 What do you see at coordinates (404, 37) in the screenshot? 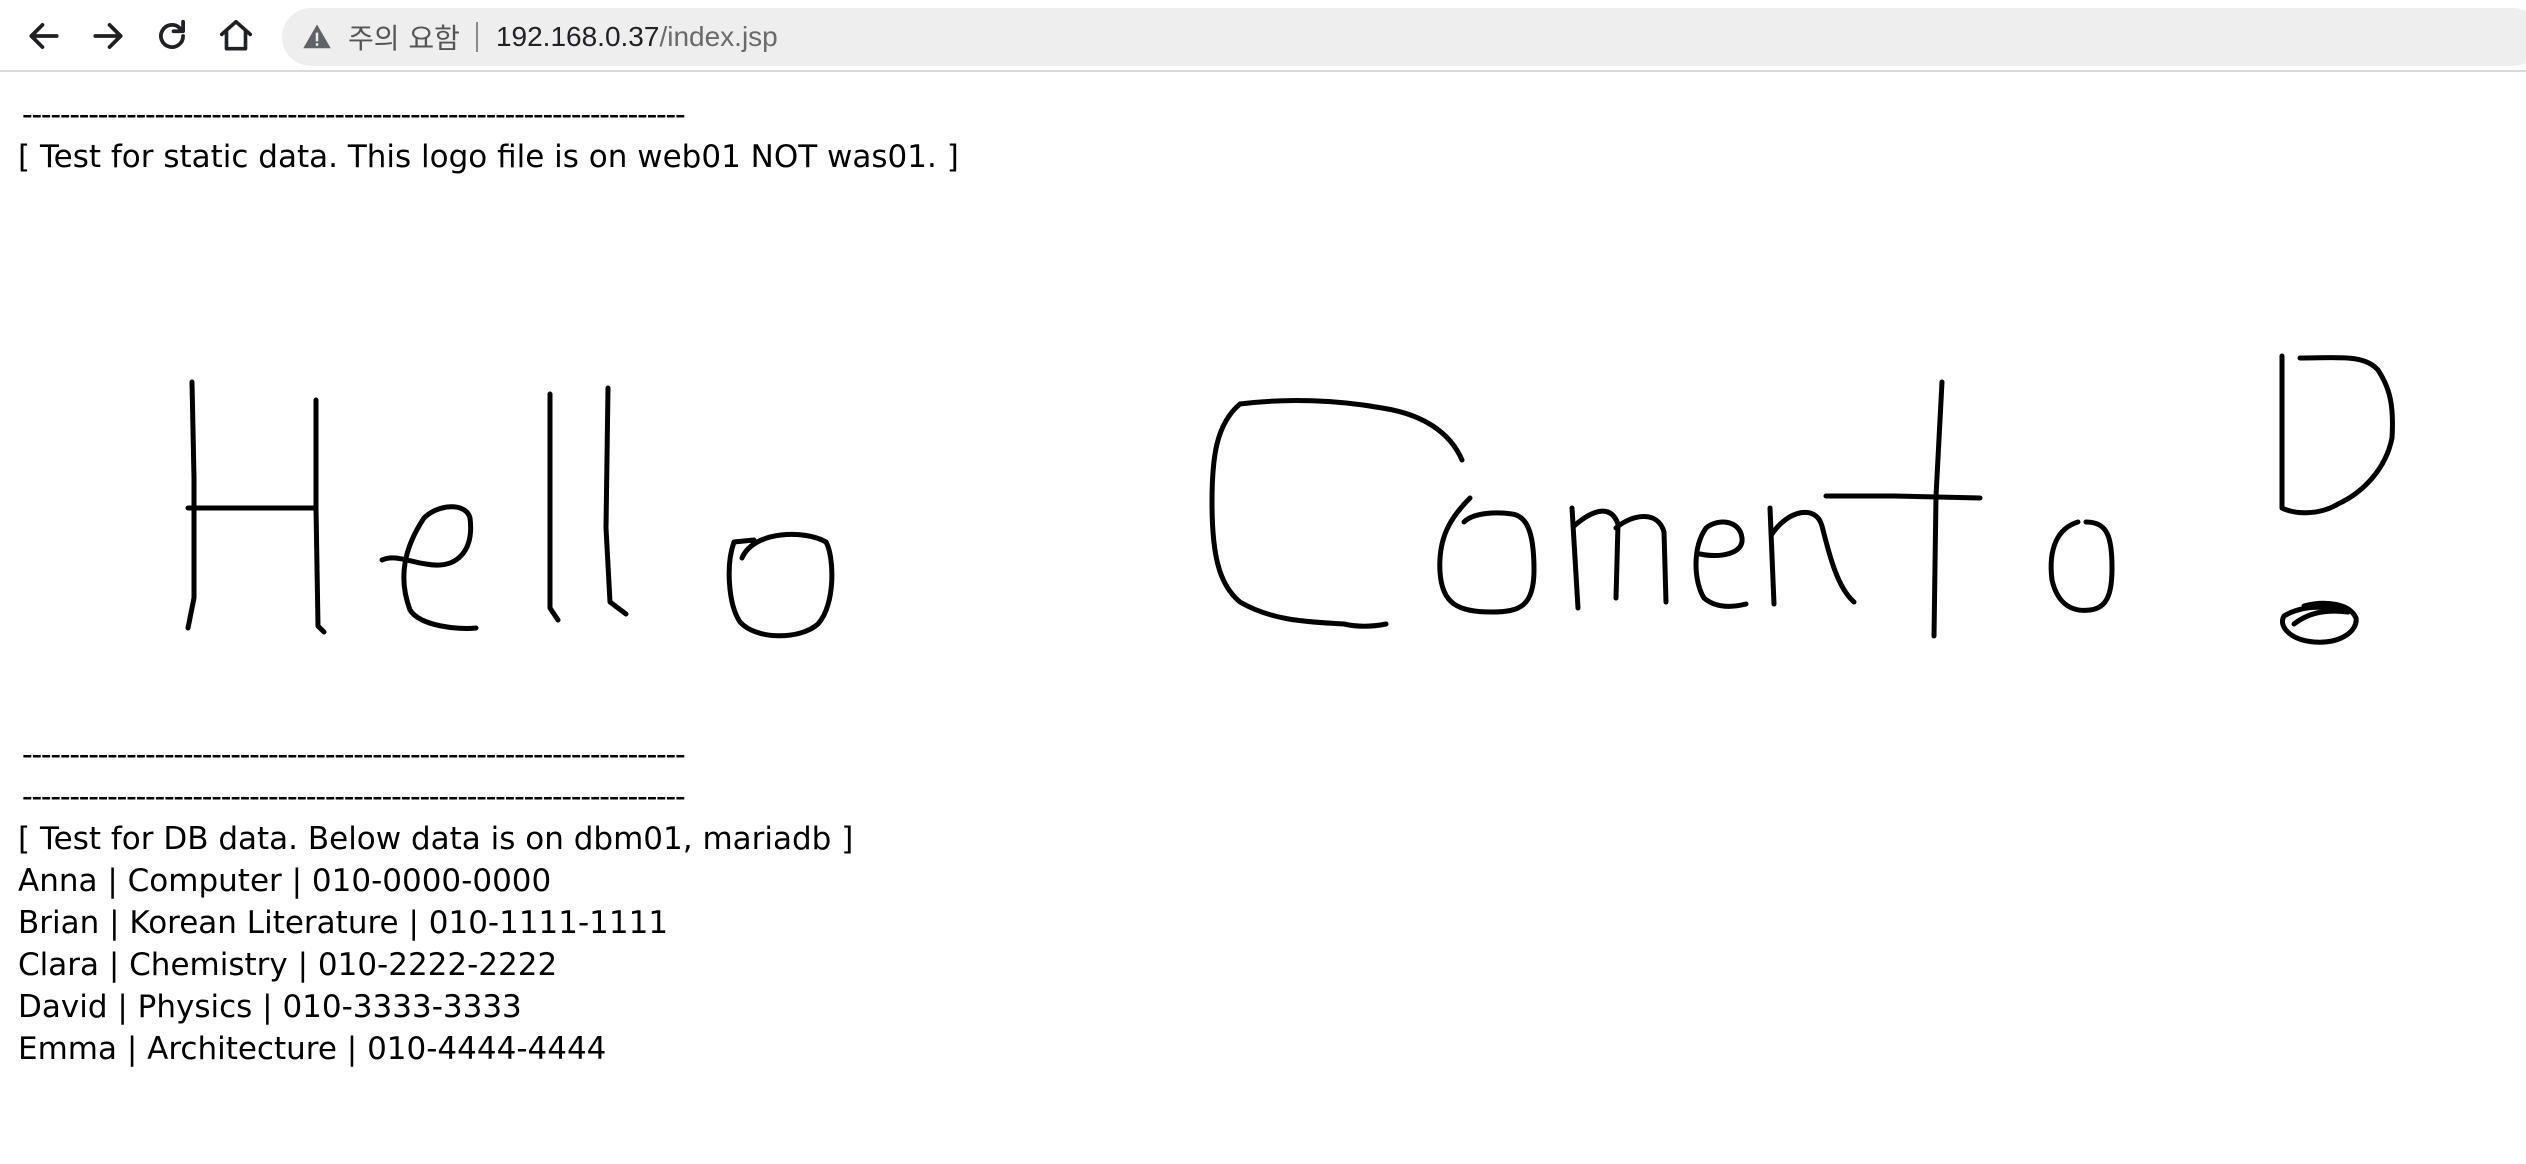
I see `security-status-label: 주의 요함` at bounding box center [404, 37].